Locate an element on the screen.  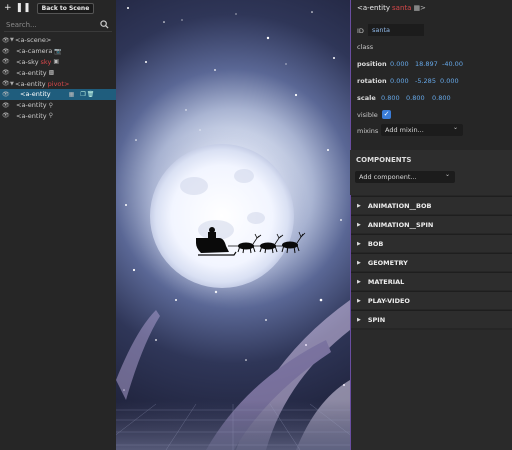
component-play-video: ▶ PLAY-VIDEO is located at coordinates (431, 300).